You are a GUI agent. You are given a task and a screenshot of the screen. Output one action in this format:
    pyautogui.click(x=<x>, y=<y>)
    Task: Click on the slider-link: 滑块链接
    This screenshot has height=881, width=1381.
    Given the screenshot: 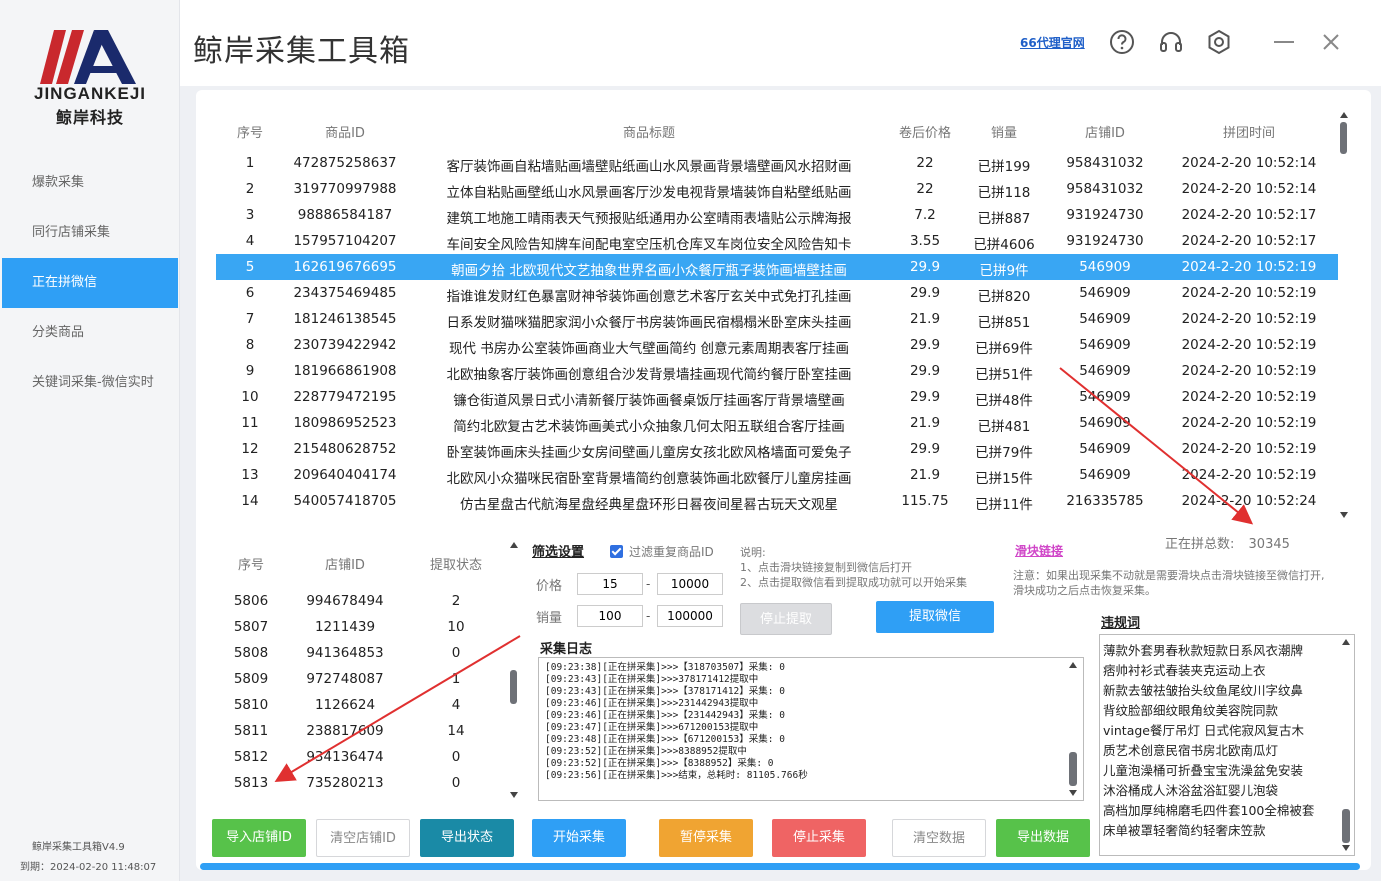 What is the action you would take?
    pyautogui.click(x=1039, y=550)
    